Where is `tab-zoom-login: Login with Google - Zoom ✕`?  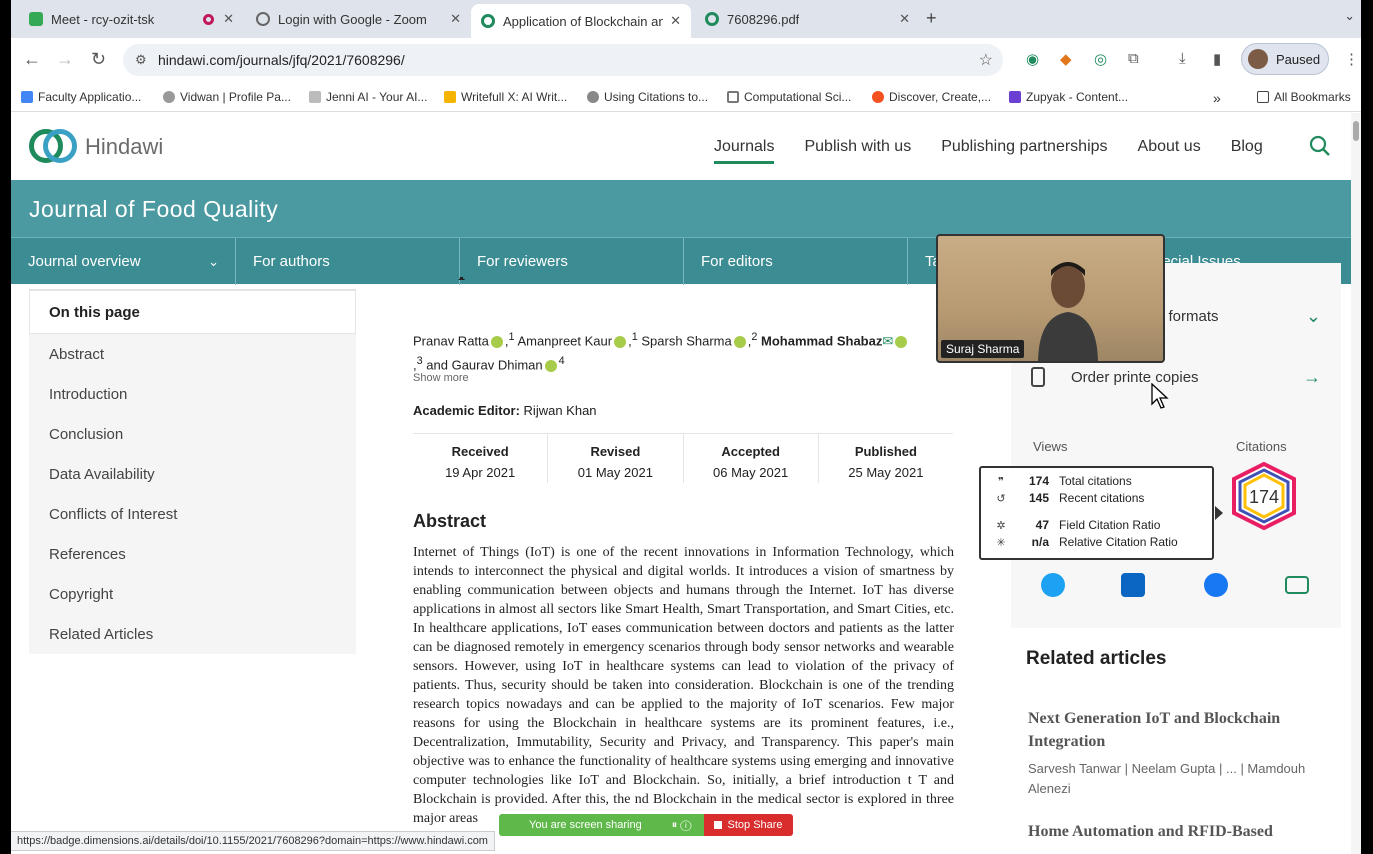 tab-zoom-login: Login with Google - Zoom ✕ is located at coordinates (358, 19).